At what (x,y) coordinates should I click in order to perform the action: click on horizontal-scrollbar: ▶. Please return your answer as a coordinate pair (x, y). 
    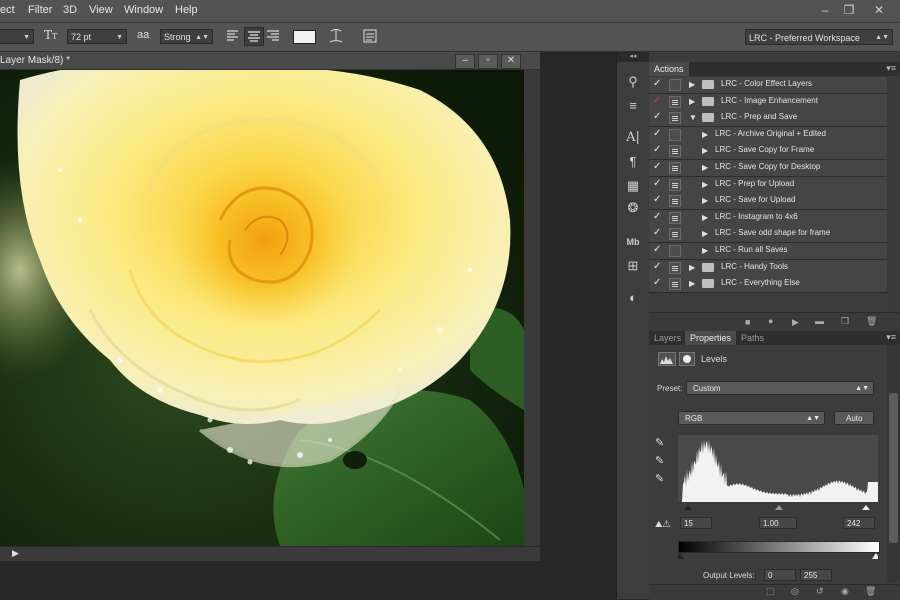
    Looking at the image, I should click on (270, 553).